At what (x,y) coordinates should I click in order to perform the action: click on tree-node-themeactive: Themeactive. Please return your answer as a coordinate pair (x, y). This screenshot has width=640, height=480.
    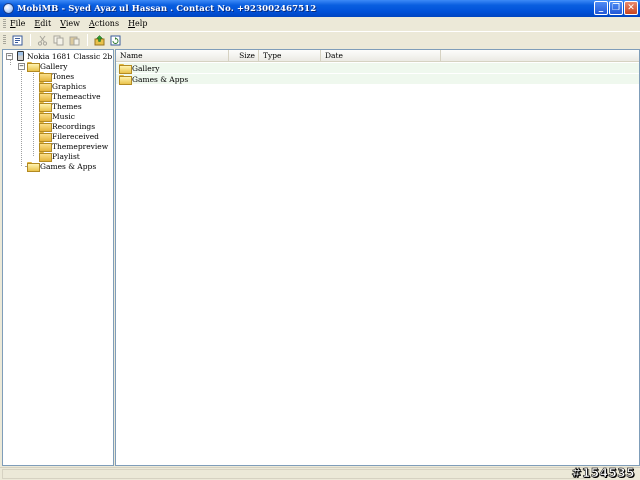
    Looking at the image, I should click on (70, 96).